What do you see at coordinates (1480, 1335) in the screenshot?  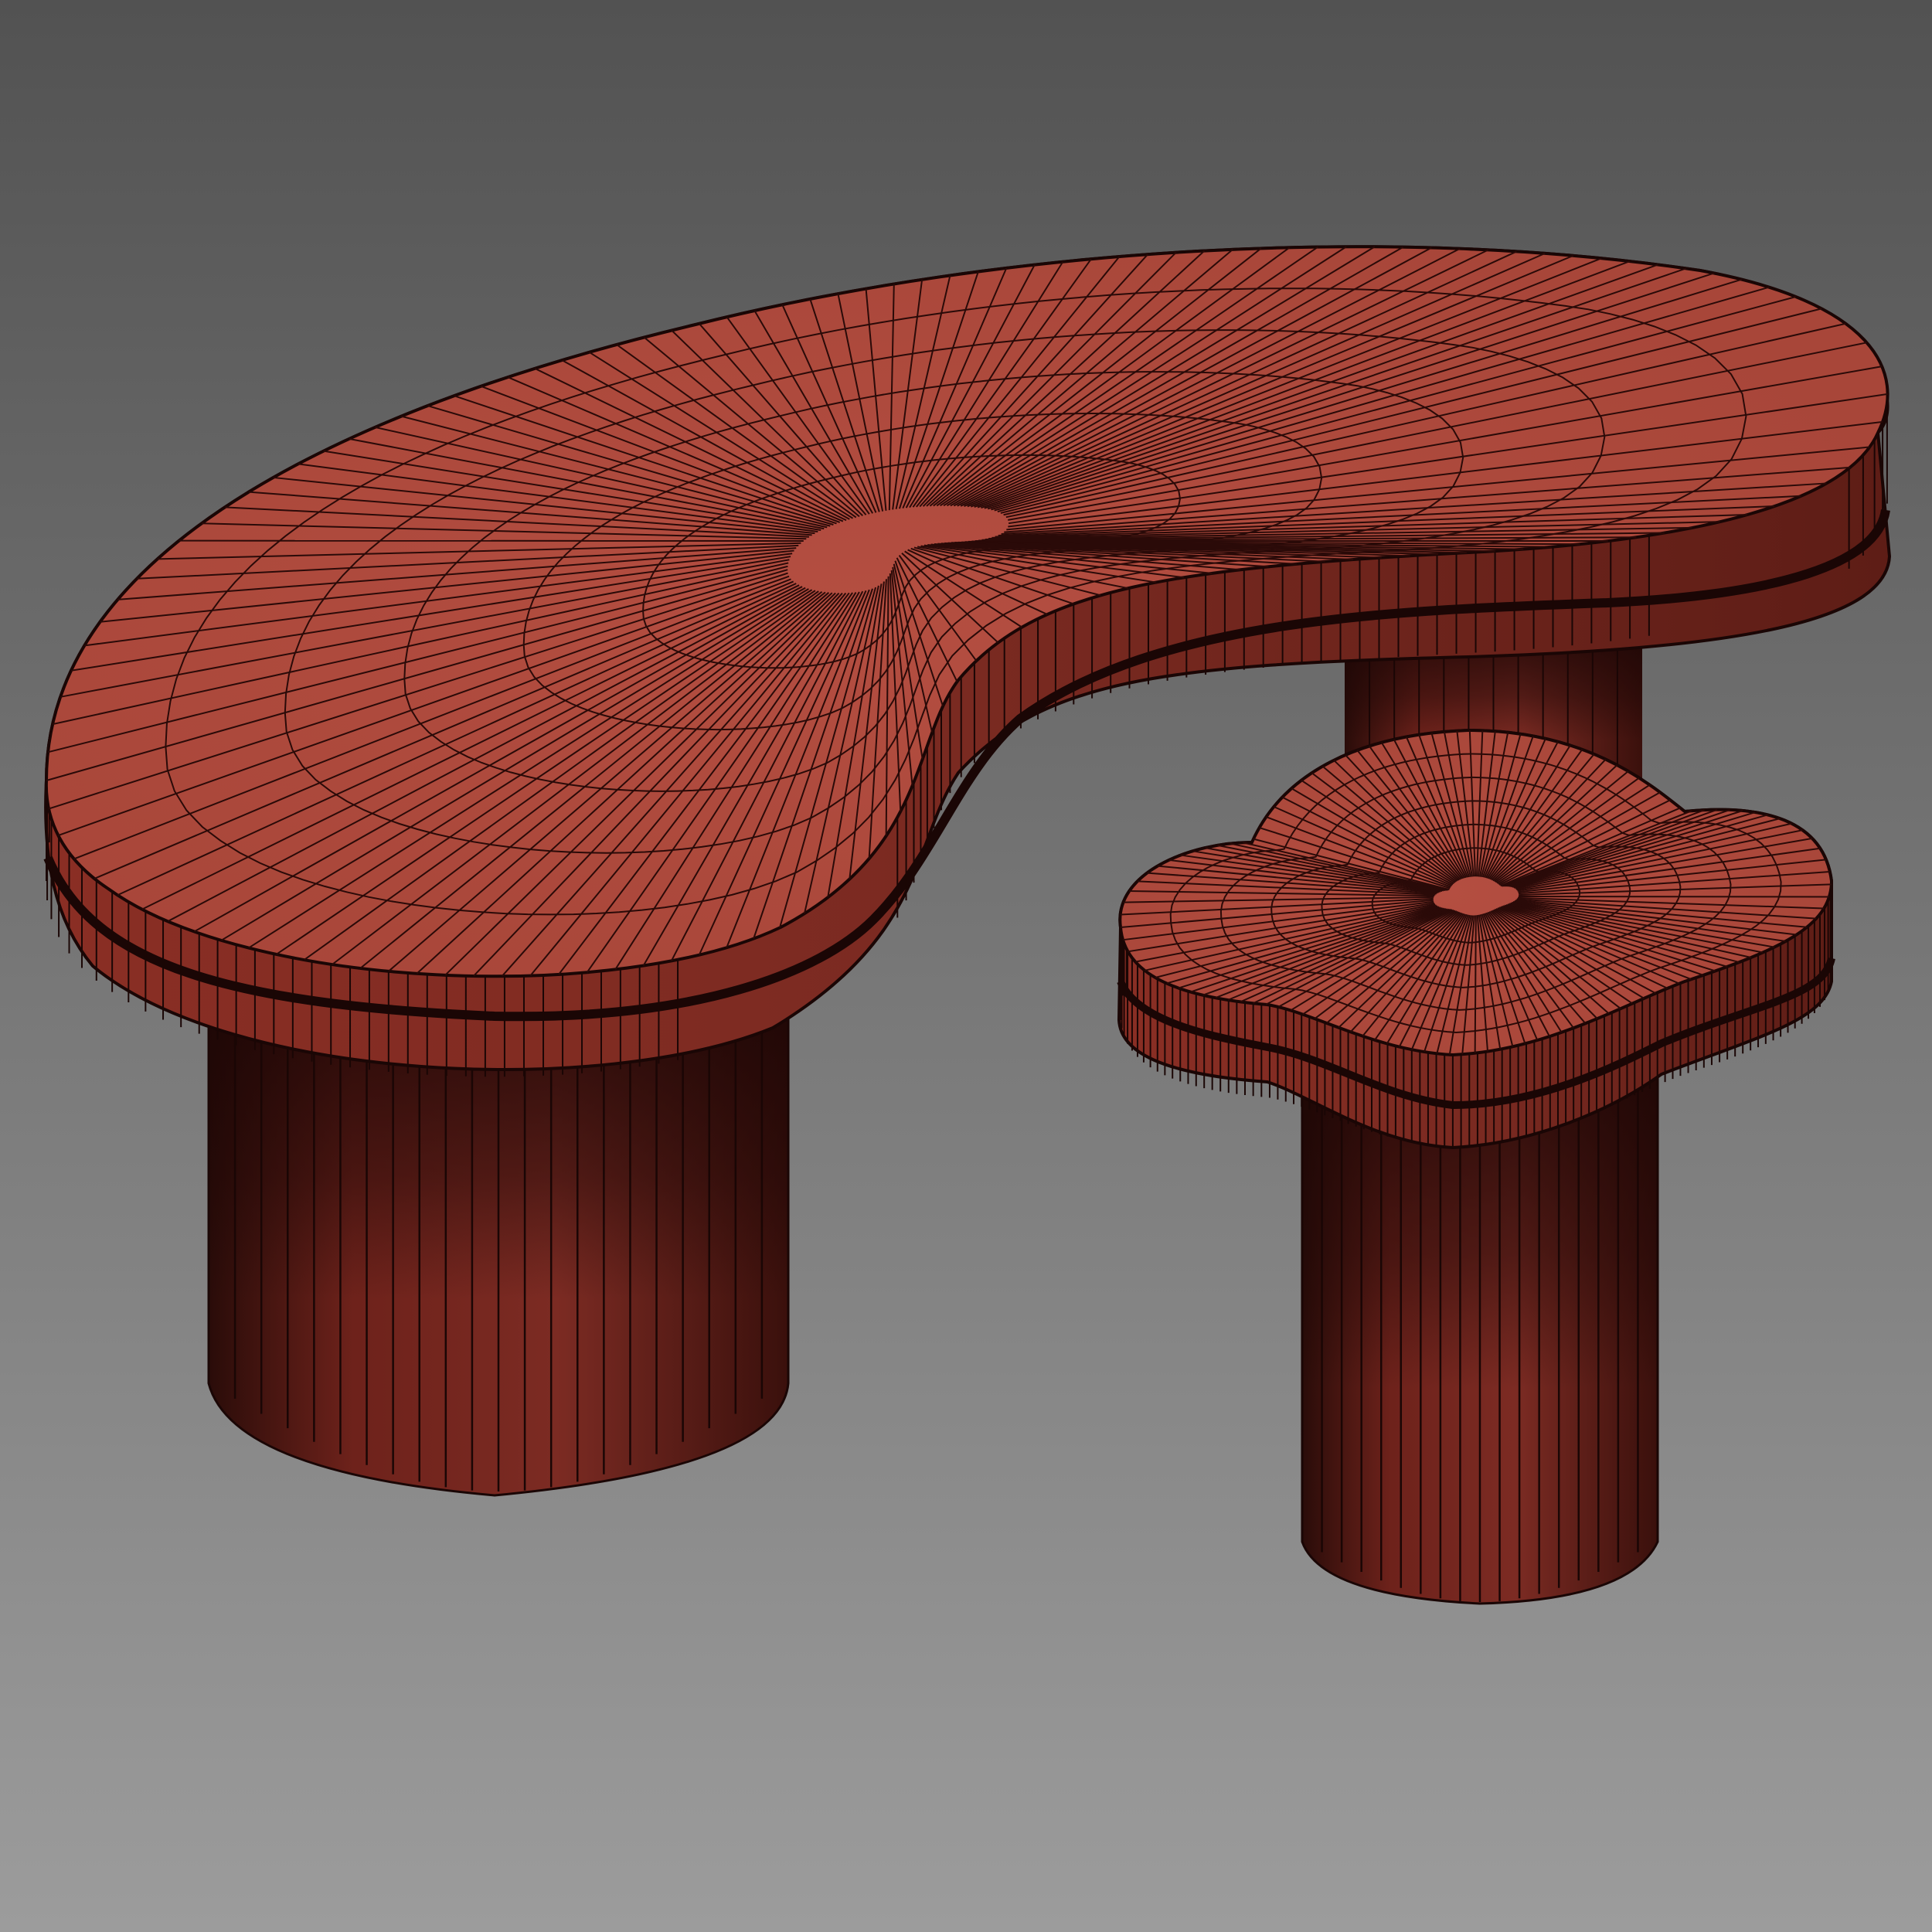 I see `side-table-pedestal` at bounding box center [1480, 1335].